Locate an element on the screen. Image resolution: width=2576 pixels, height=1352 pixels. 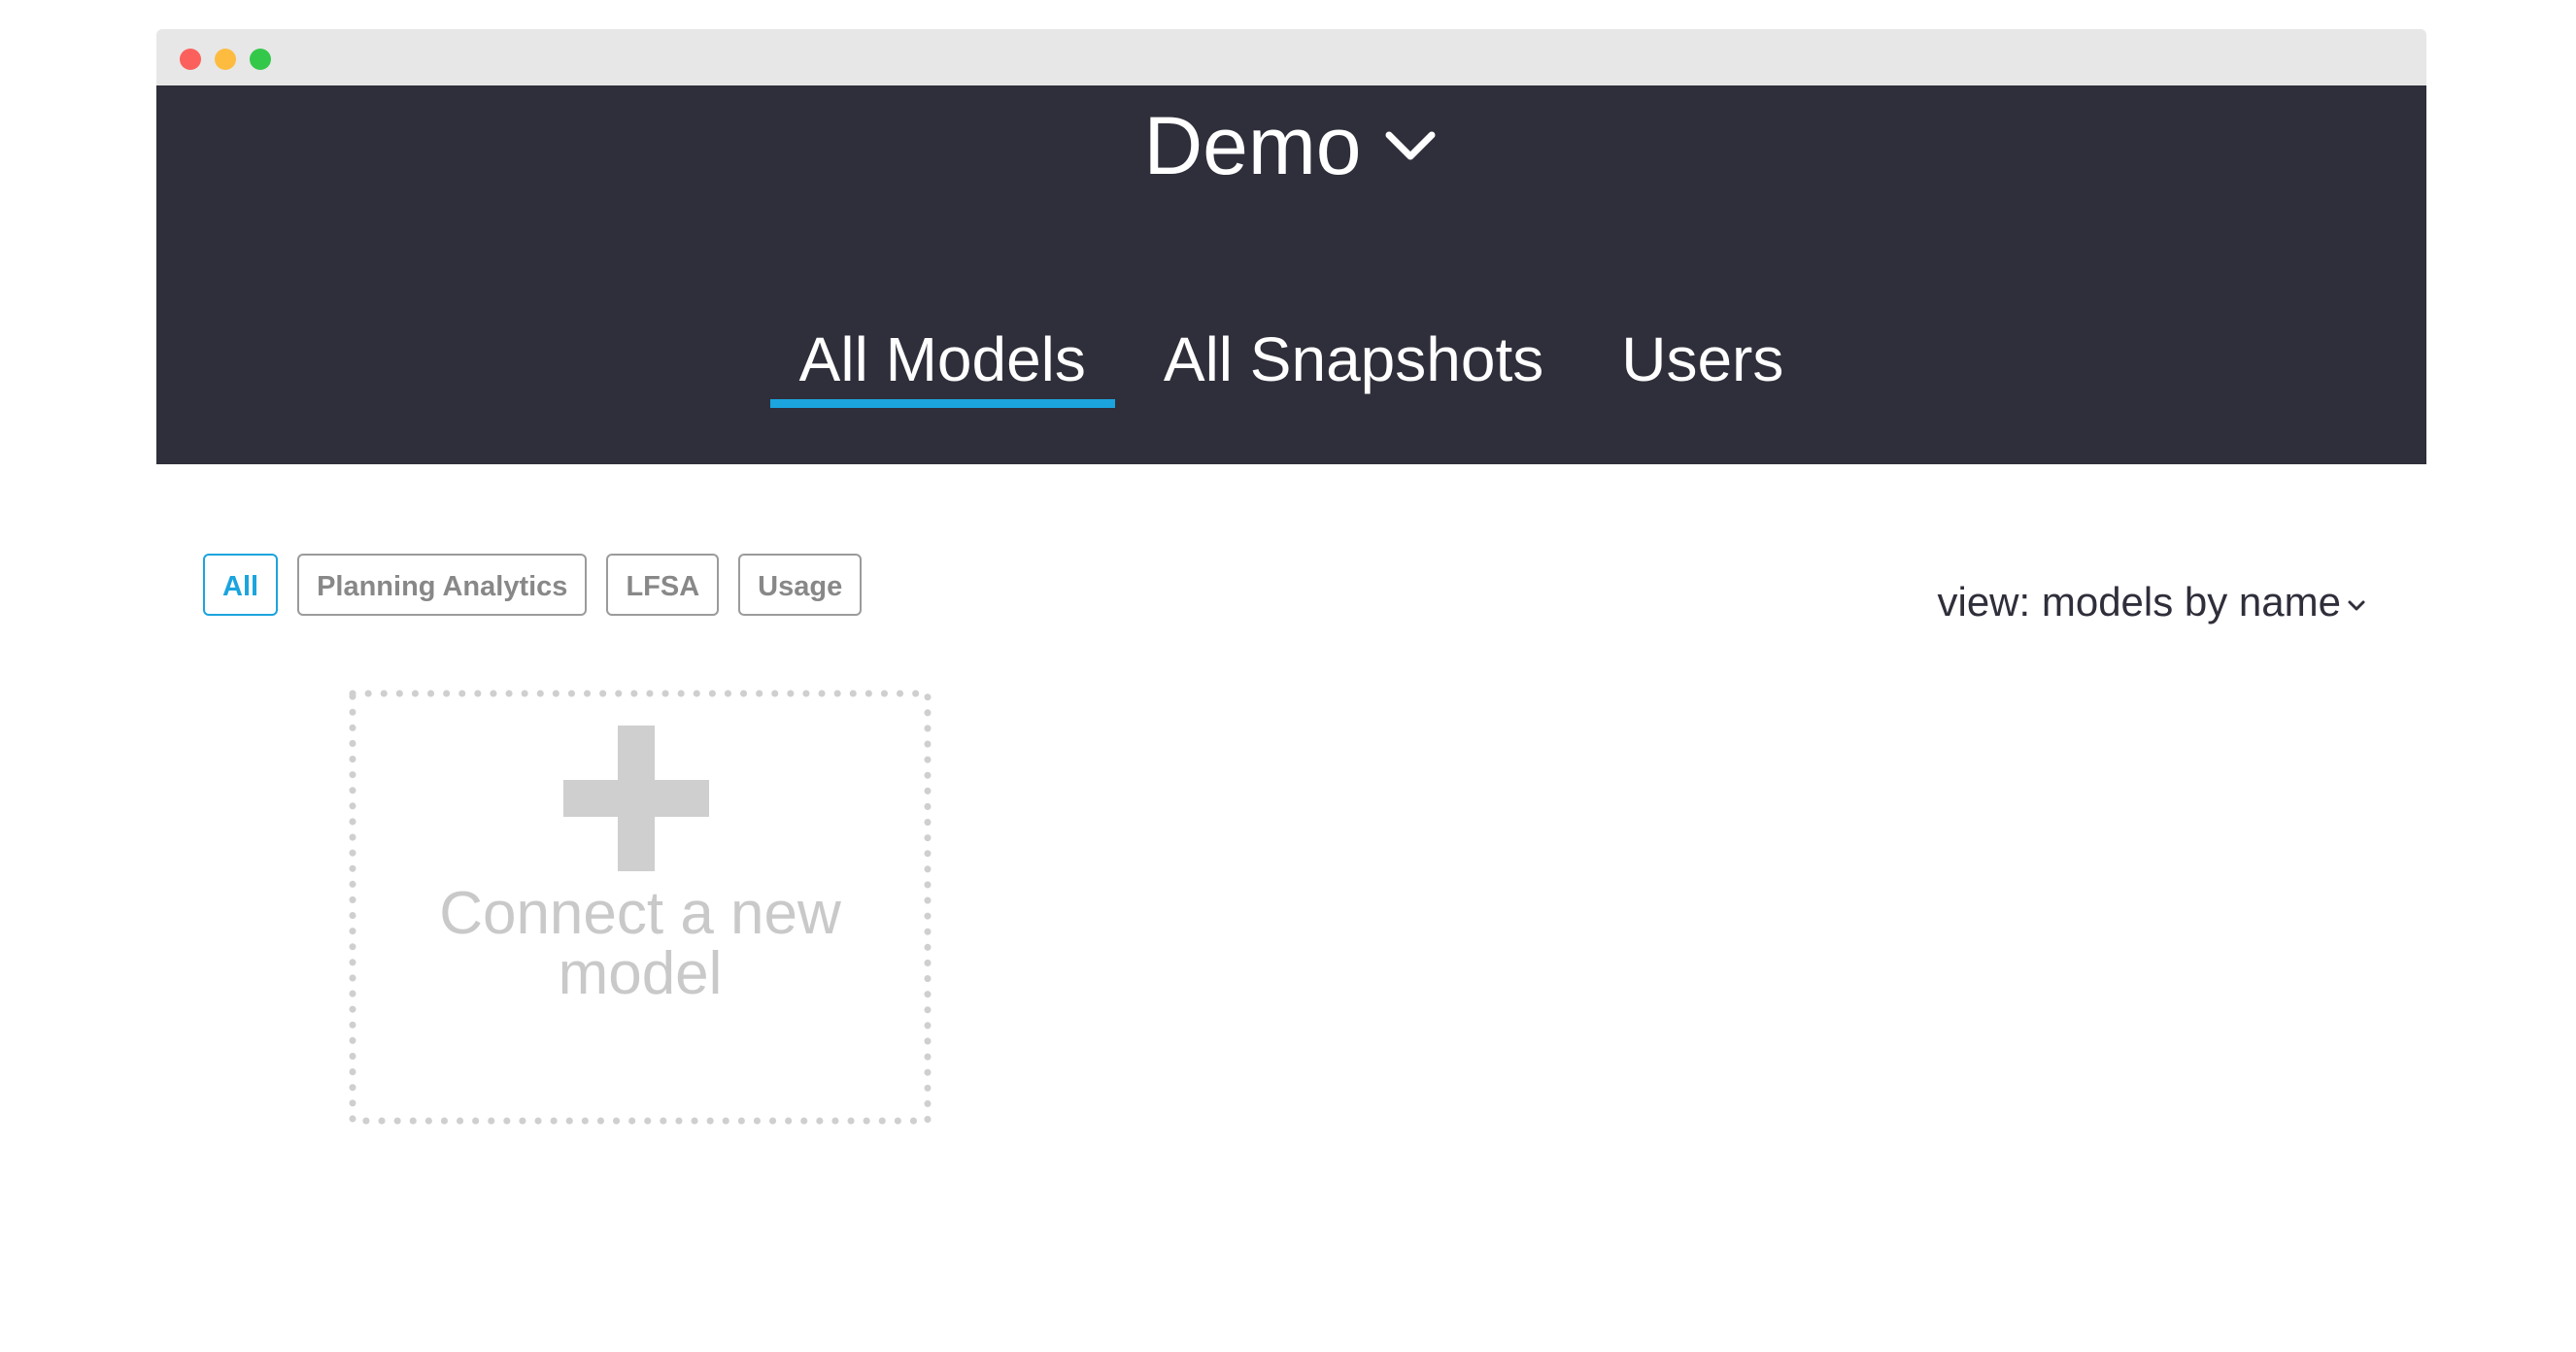
connect-new-model-label-line2: model is located at coordinates (640, 973).